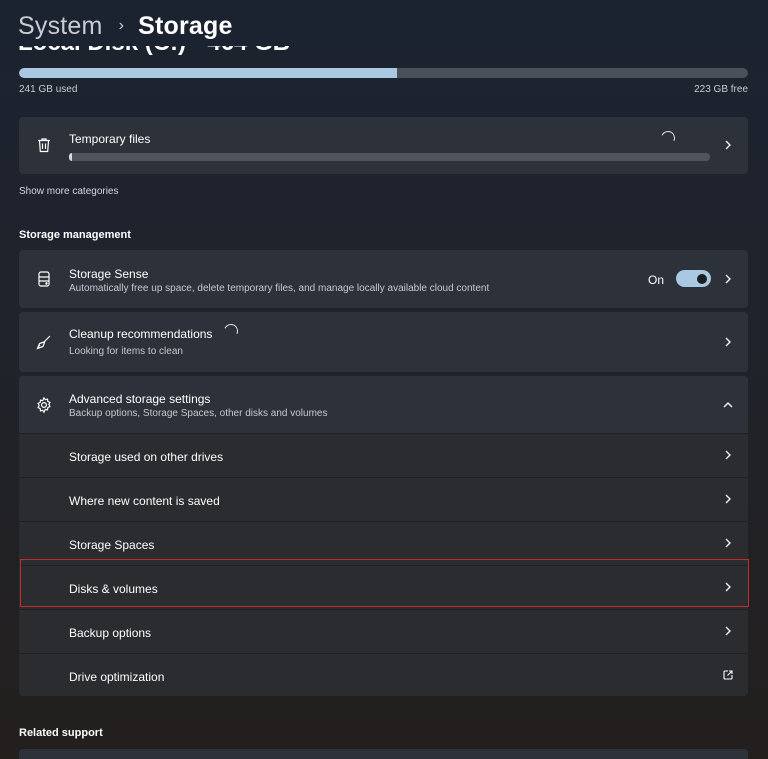  What do you see at coordinates (125, 26) in the screenshot?
I see `breadcrumb: System › Storage` at bounding box center [125, 26].